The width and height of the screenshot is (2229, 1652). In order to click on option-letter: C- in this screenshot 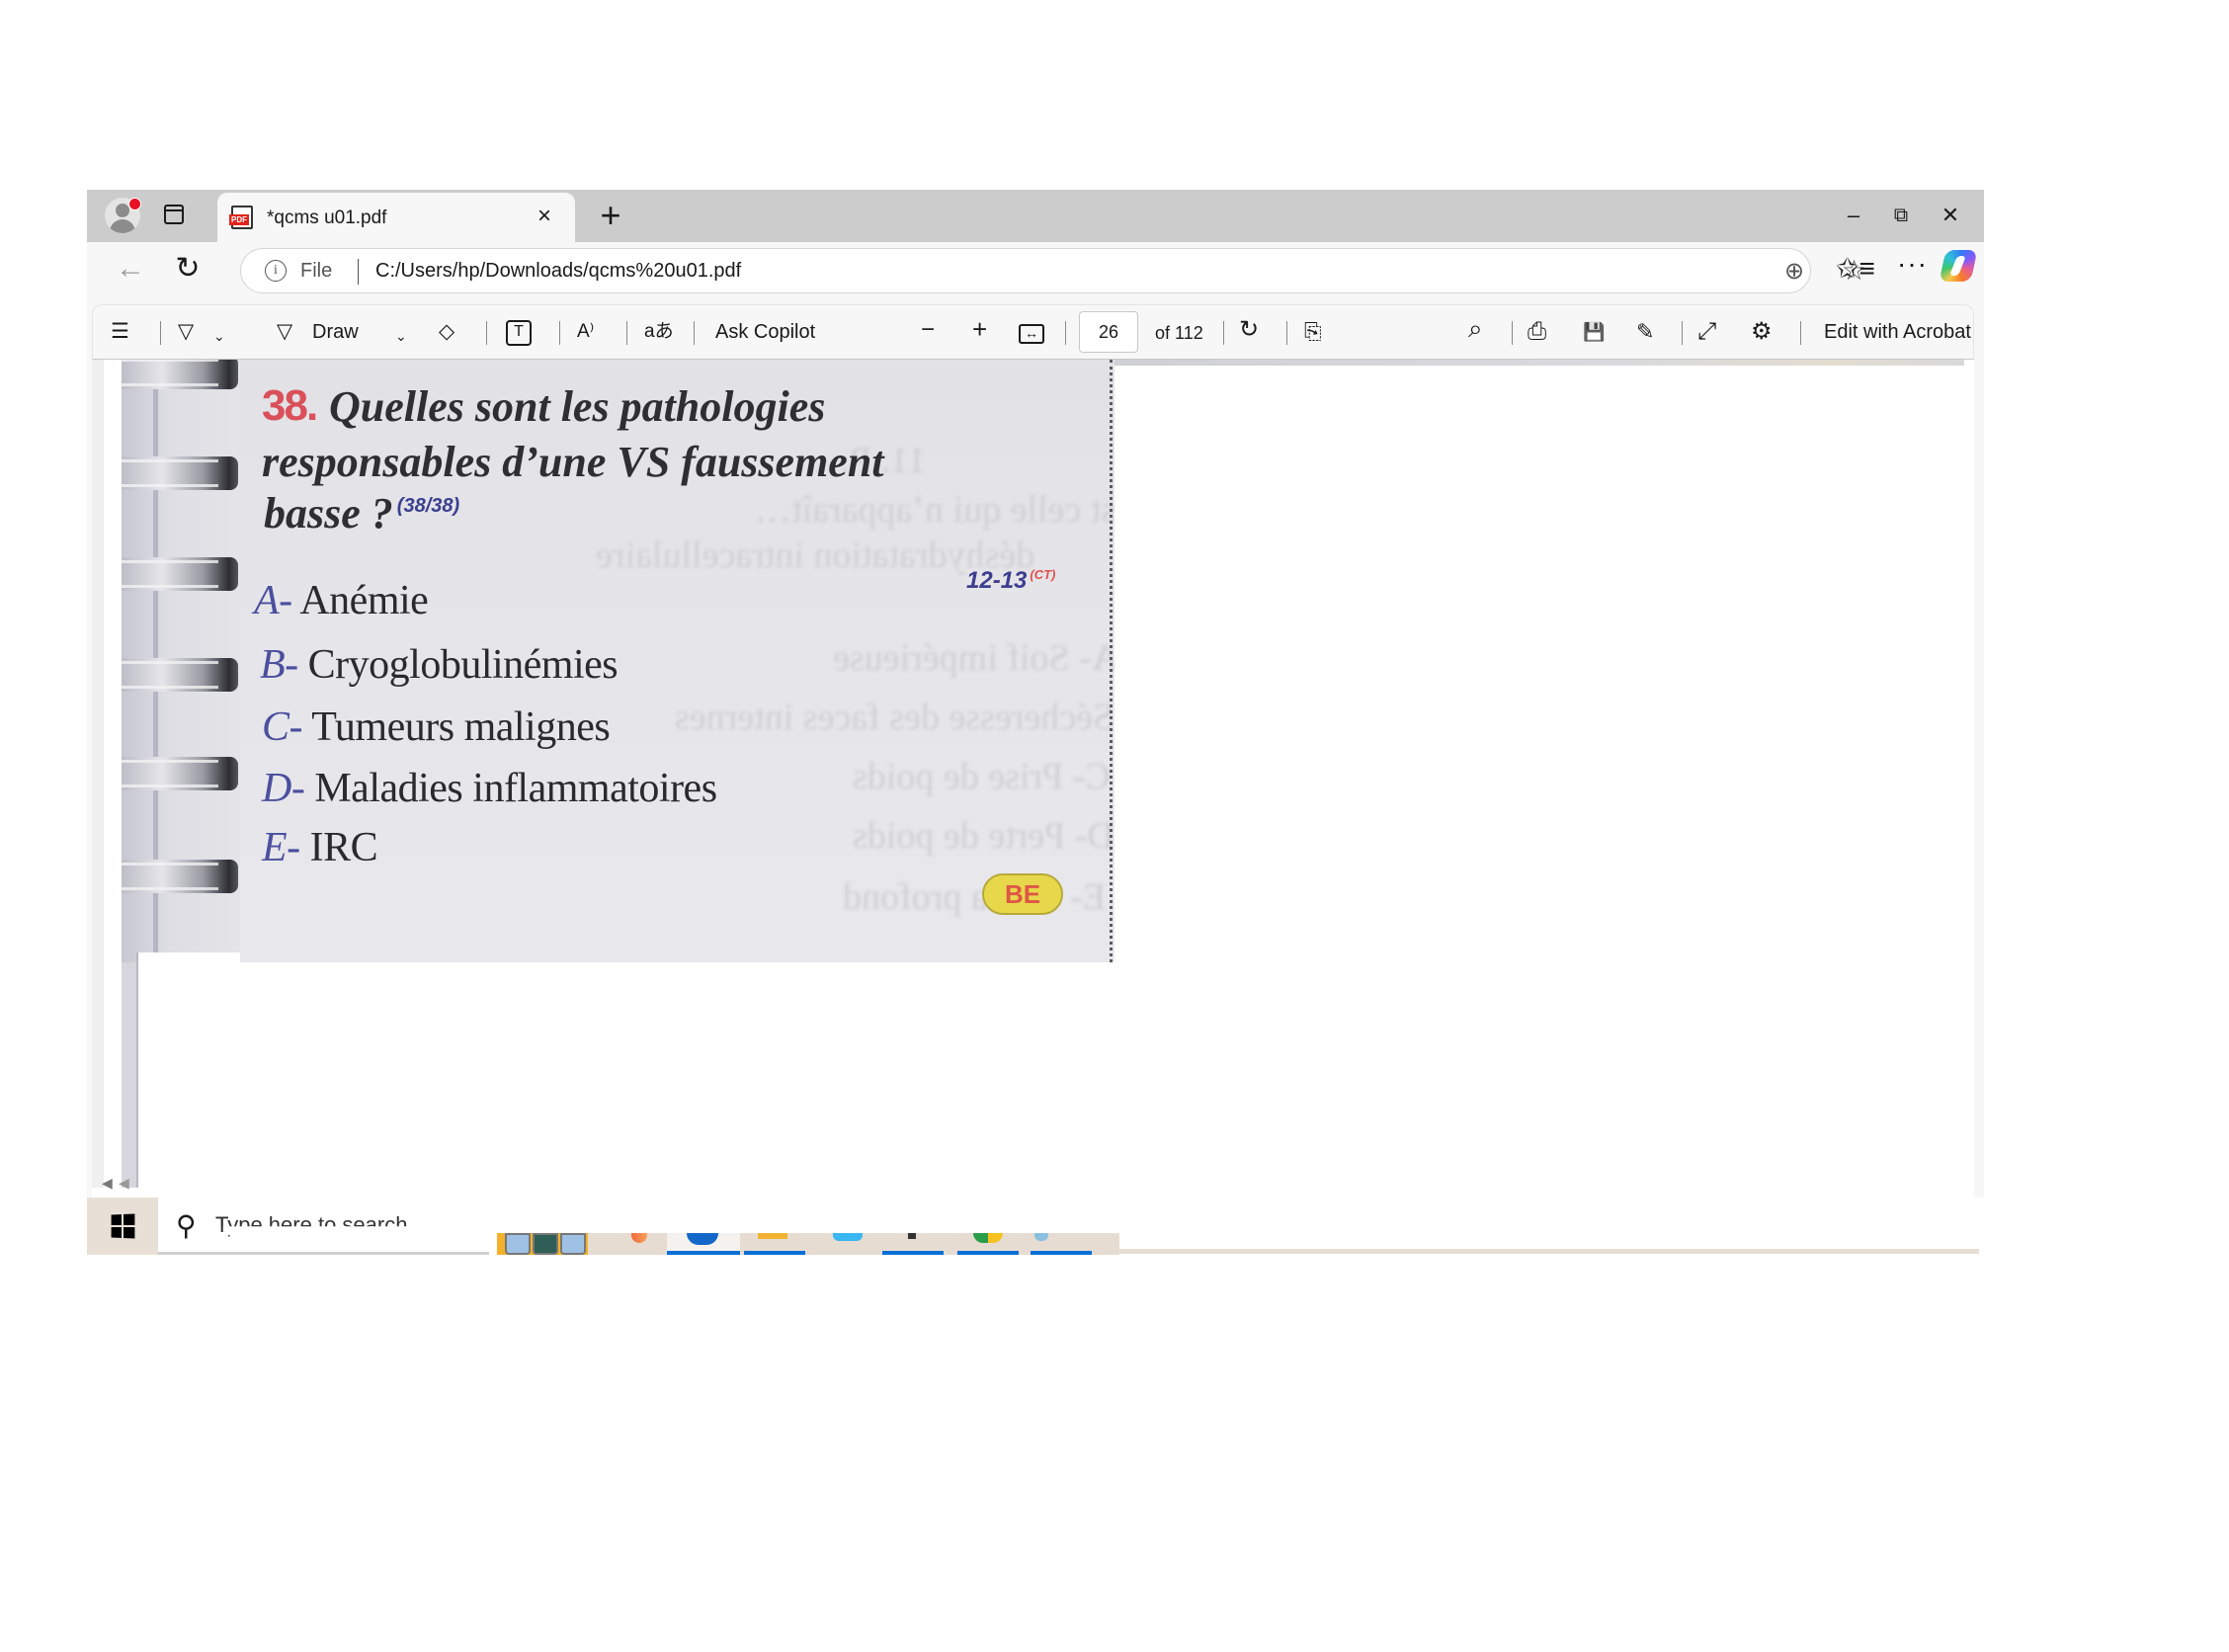, I will do `click(282, 727)`.